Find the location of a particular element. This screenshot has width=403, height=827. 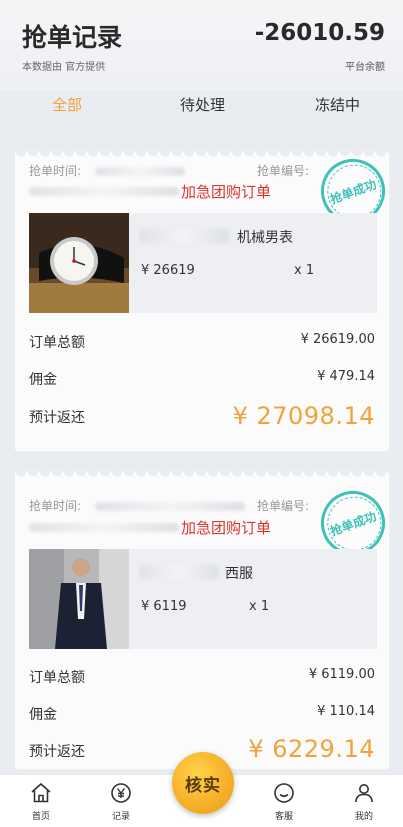

data-source-note: 本数据由 官方提供 is located at coordinates (64, 67).